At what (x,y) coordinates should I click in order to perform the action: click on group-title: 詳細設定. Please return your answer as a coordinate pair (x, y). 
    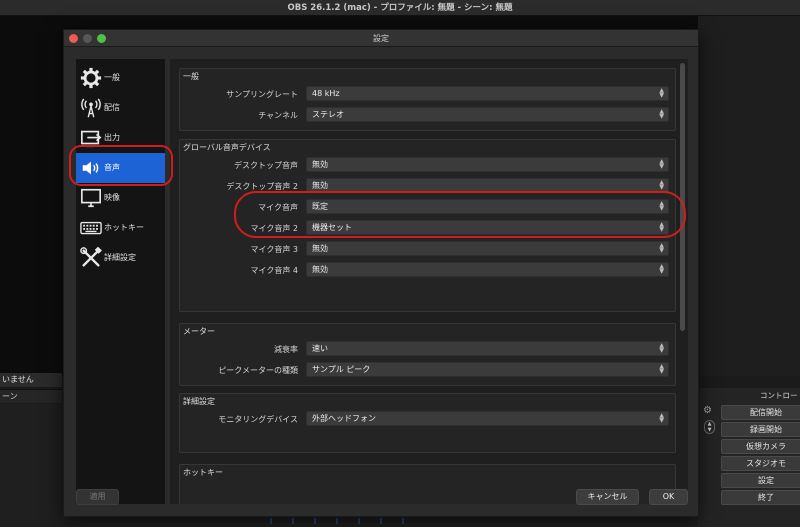
    Looking at the image, I should click on (199, 401).